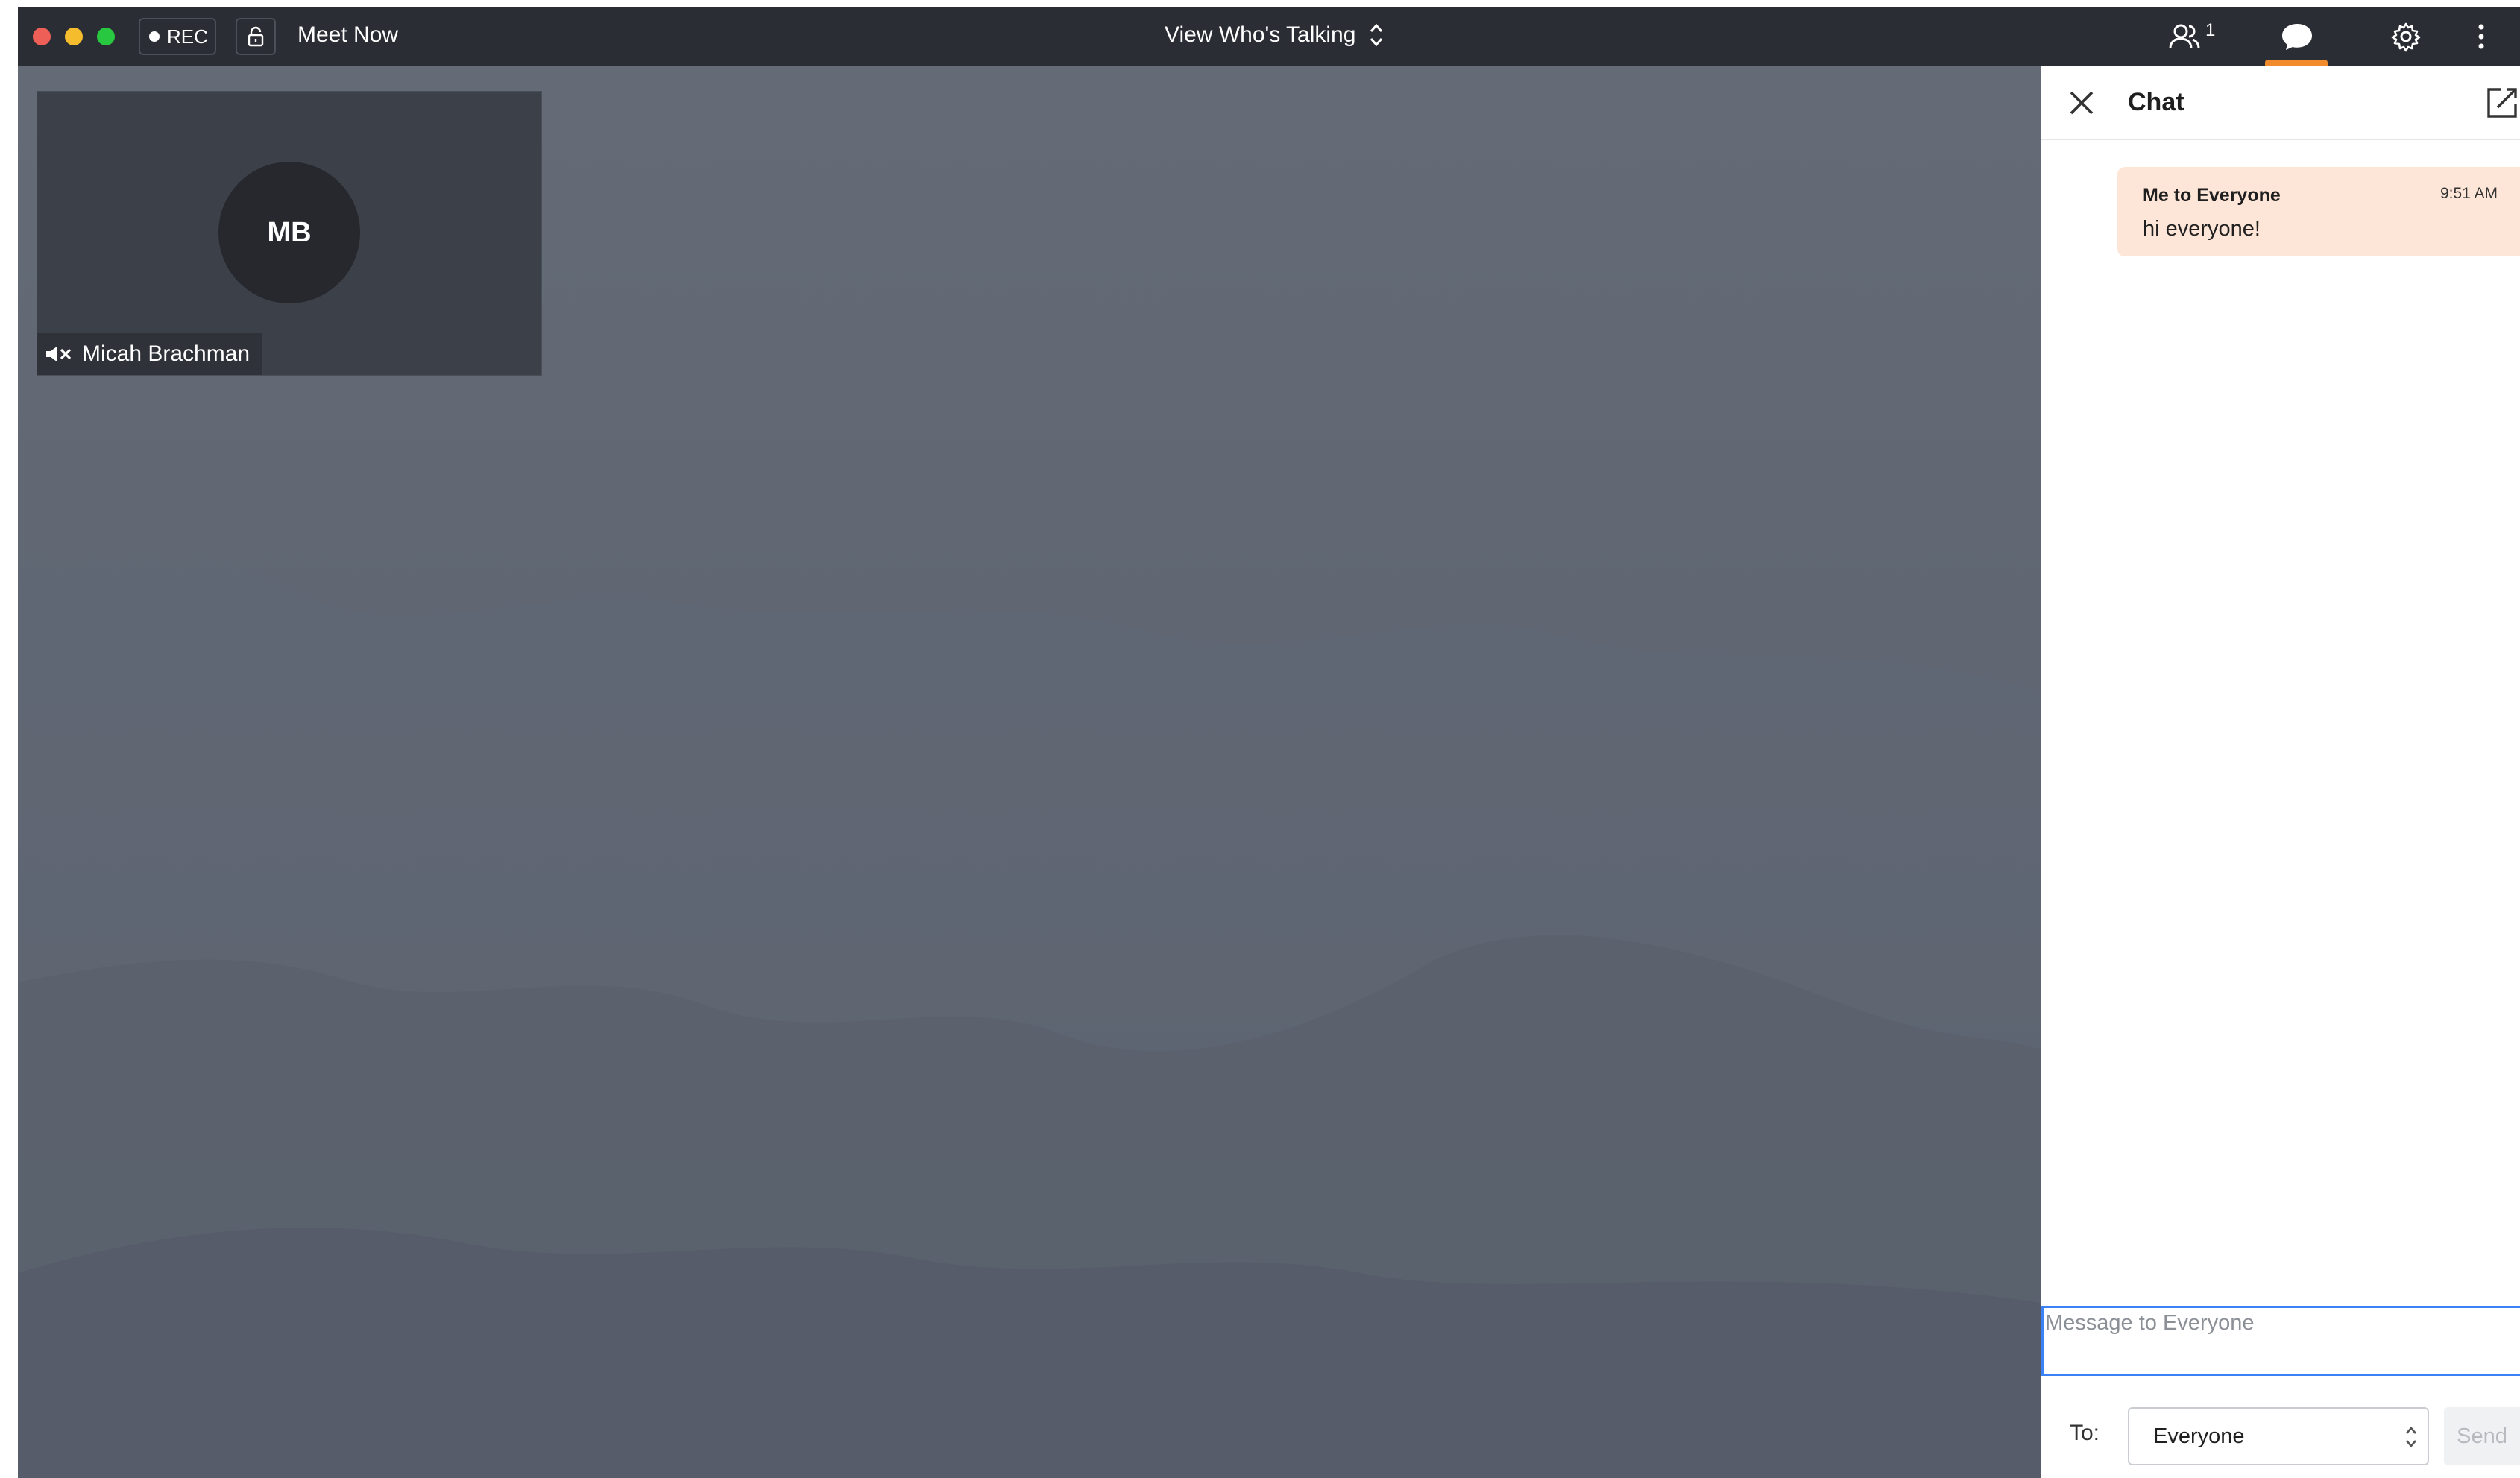  What do you see at coordinates (1260, 34) in the screenshot?
I see `view-mode-label: View Who's Talking` at bounding box center [1260, 34].